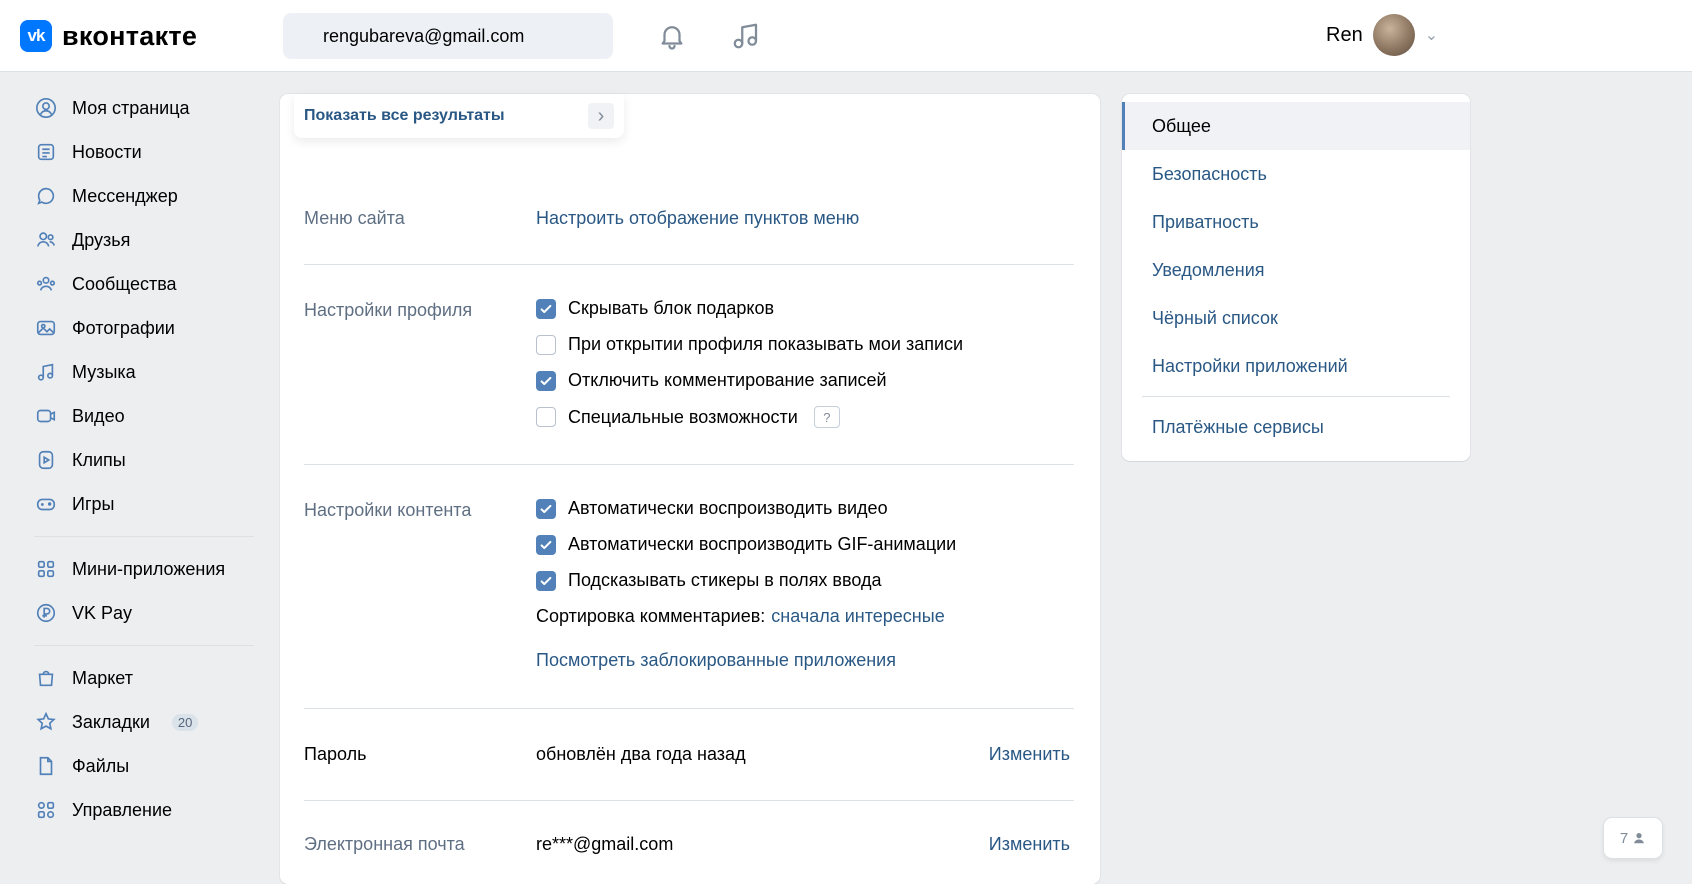 This screenshot has height=884, width=1692. Describe the element at coordinates (46, 328) in the screenshot. I see `photo-icon` at that location.